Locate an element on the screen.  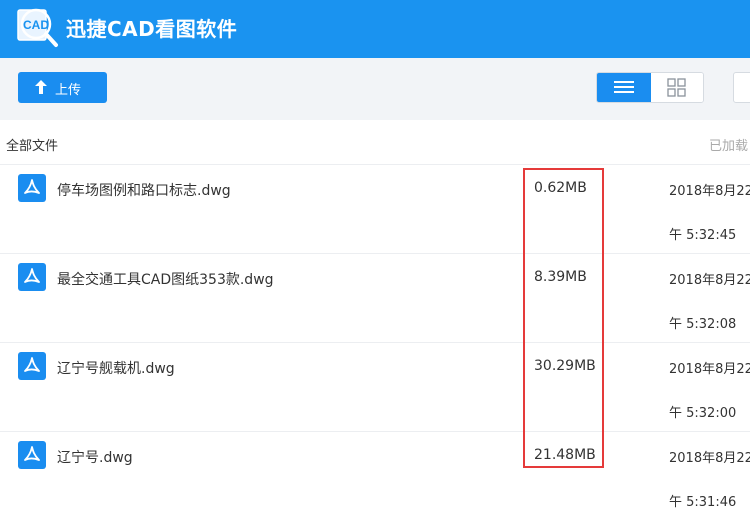
file-name: 辽宁号.dwg is located at coordinates (95, 457).